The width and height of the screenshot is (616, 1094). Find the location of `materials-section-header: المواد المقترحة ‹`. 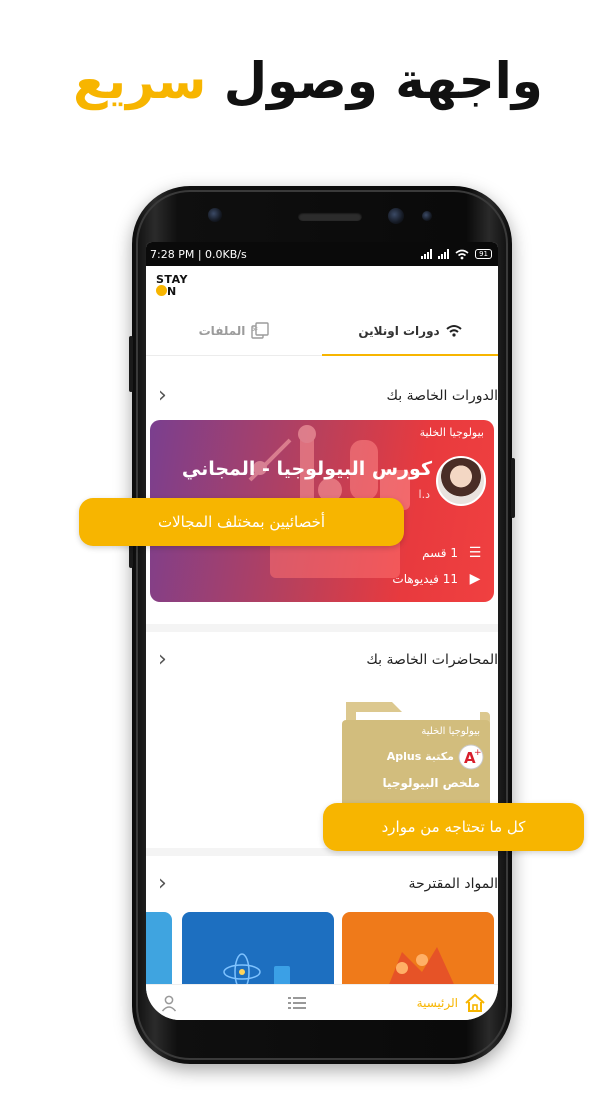

materials-section-header: المواد المقترحة ‹ is located at coordinates (322, 884).